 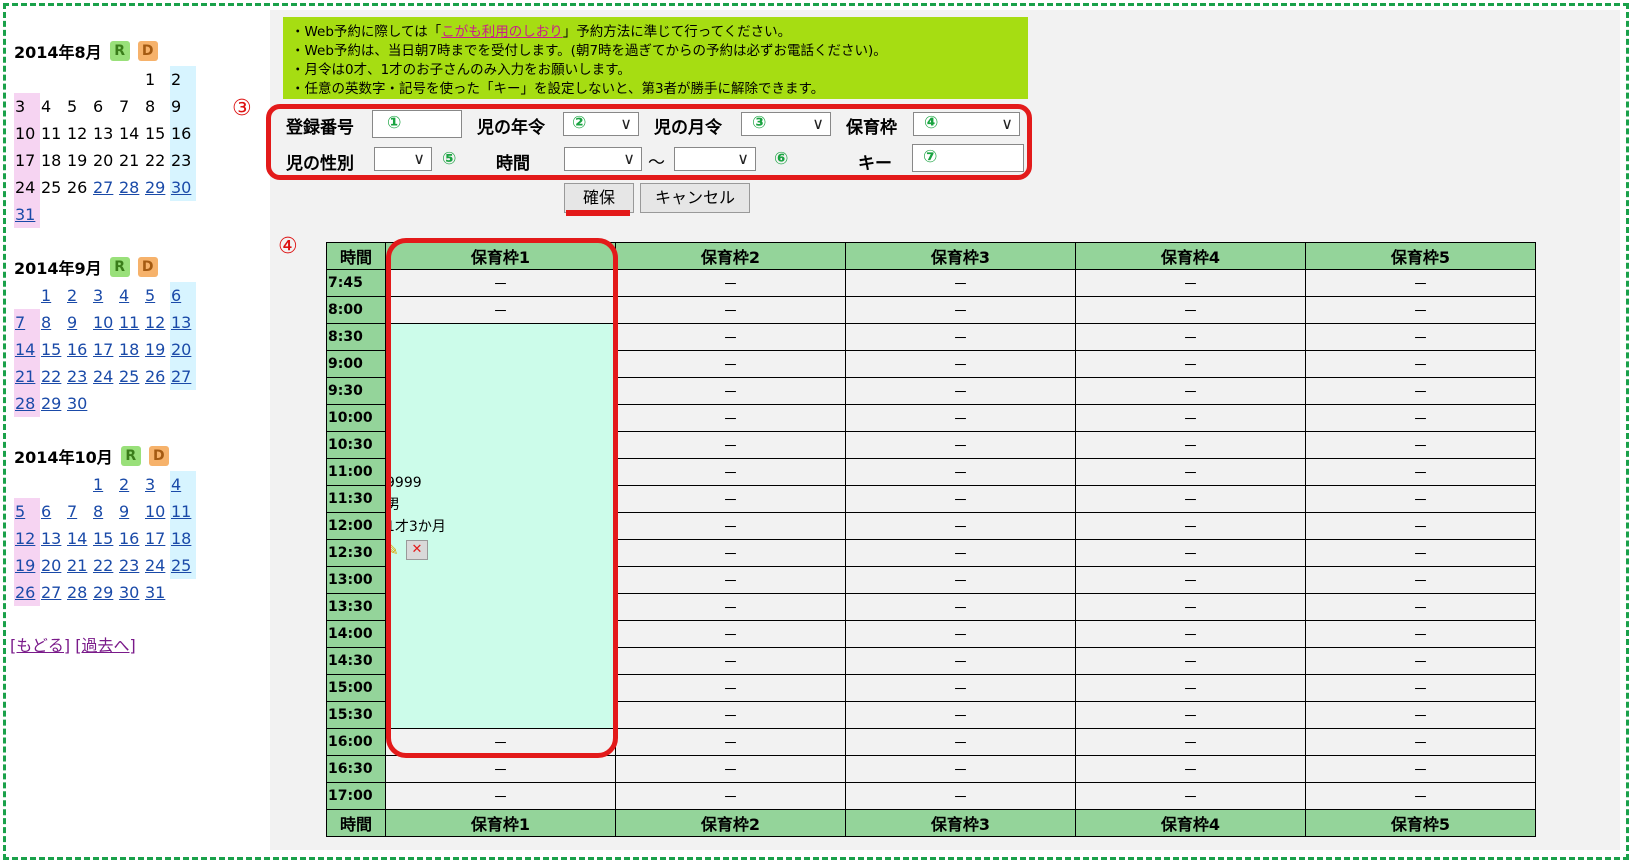 I want to click on calendar-day: 23, so click(x=131, y=565).